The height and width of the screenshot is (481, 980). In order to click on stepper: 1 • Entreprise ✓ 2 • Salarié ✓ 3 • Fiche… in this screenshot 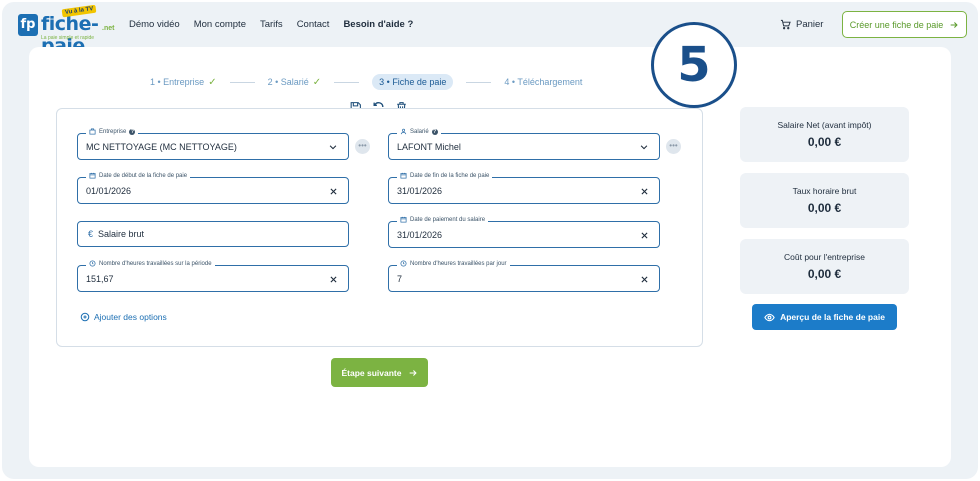, I will do `click(366, 82)`.